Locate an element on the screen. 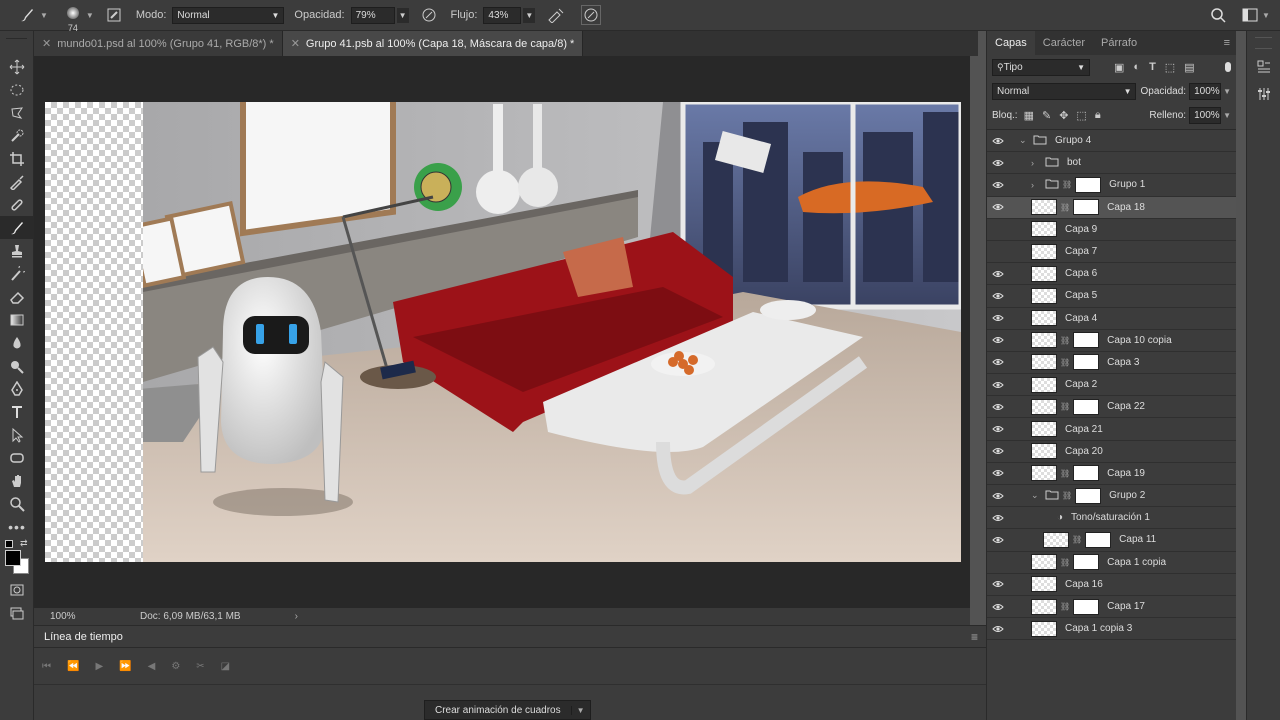 Image resolution: width=1280 pixels, height=720 pixels. layer-row: Capa 4 is located at coordinates (1111, 319).